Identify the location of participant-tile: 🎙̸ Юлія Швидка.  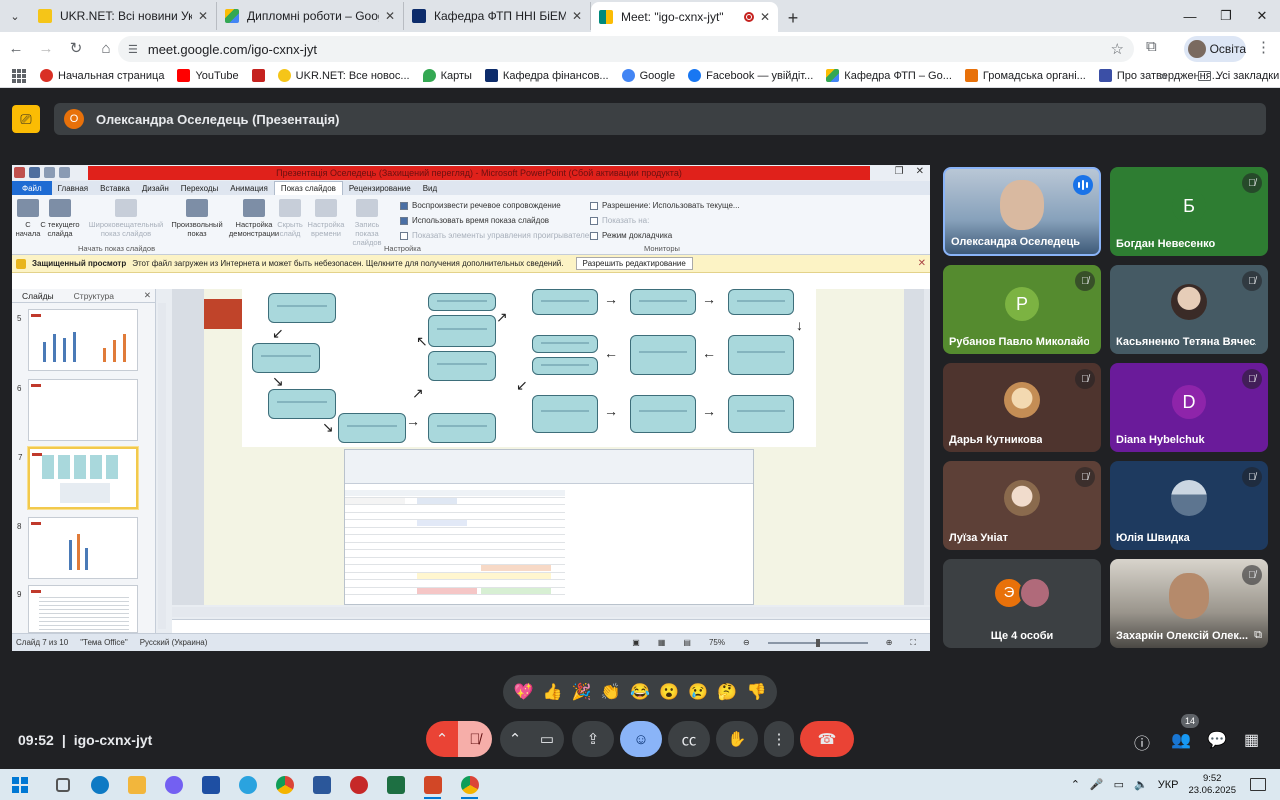
(1189, 505).